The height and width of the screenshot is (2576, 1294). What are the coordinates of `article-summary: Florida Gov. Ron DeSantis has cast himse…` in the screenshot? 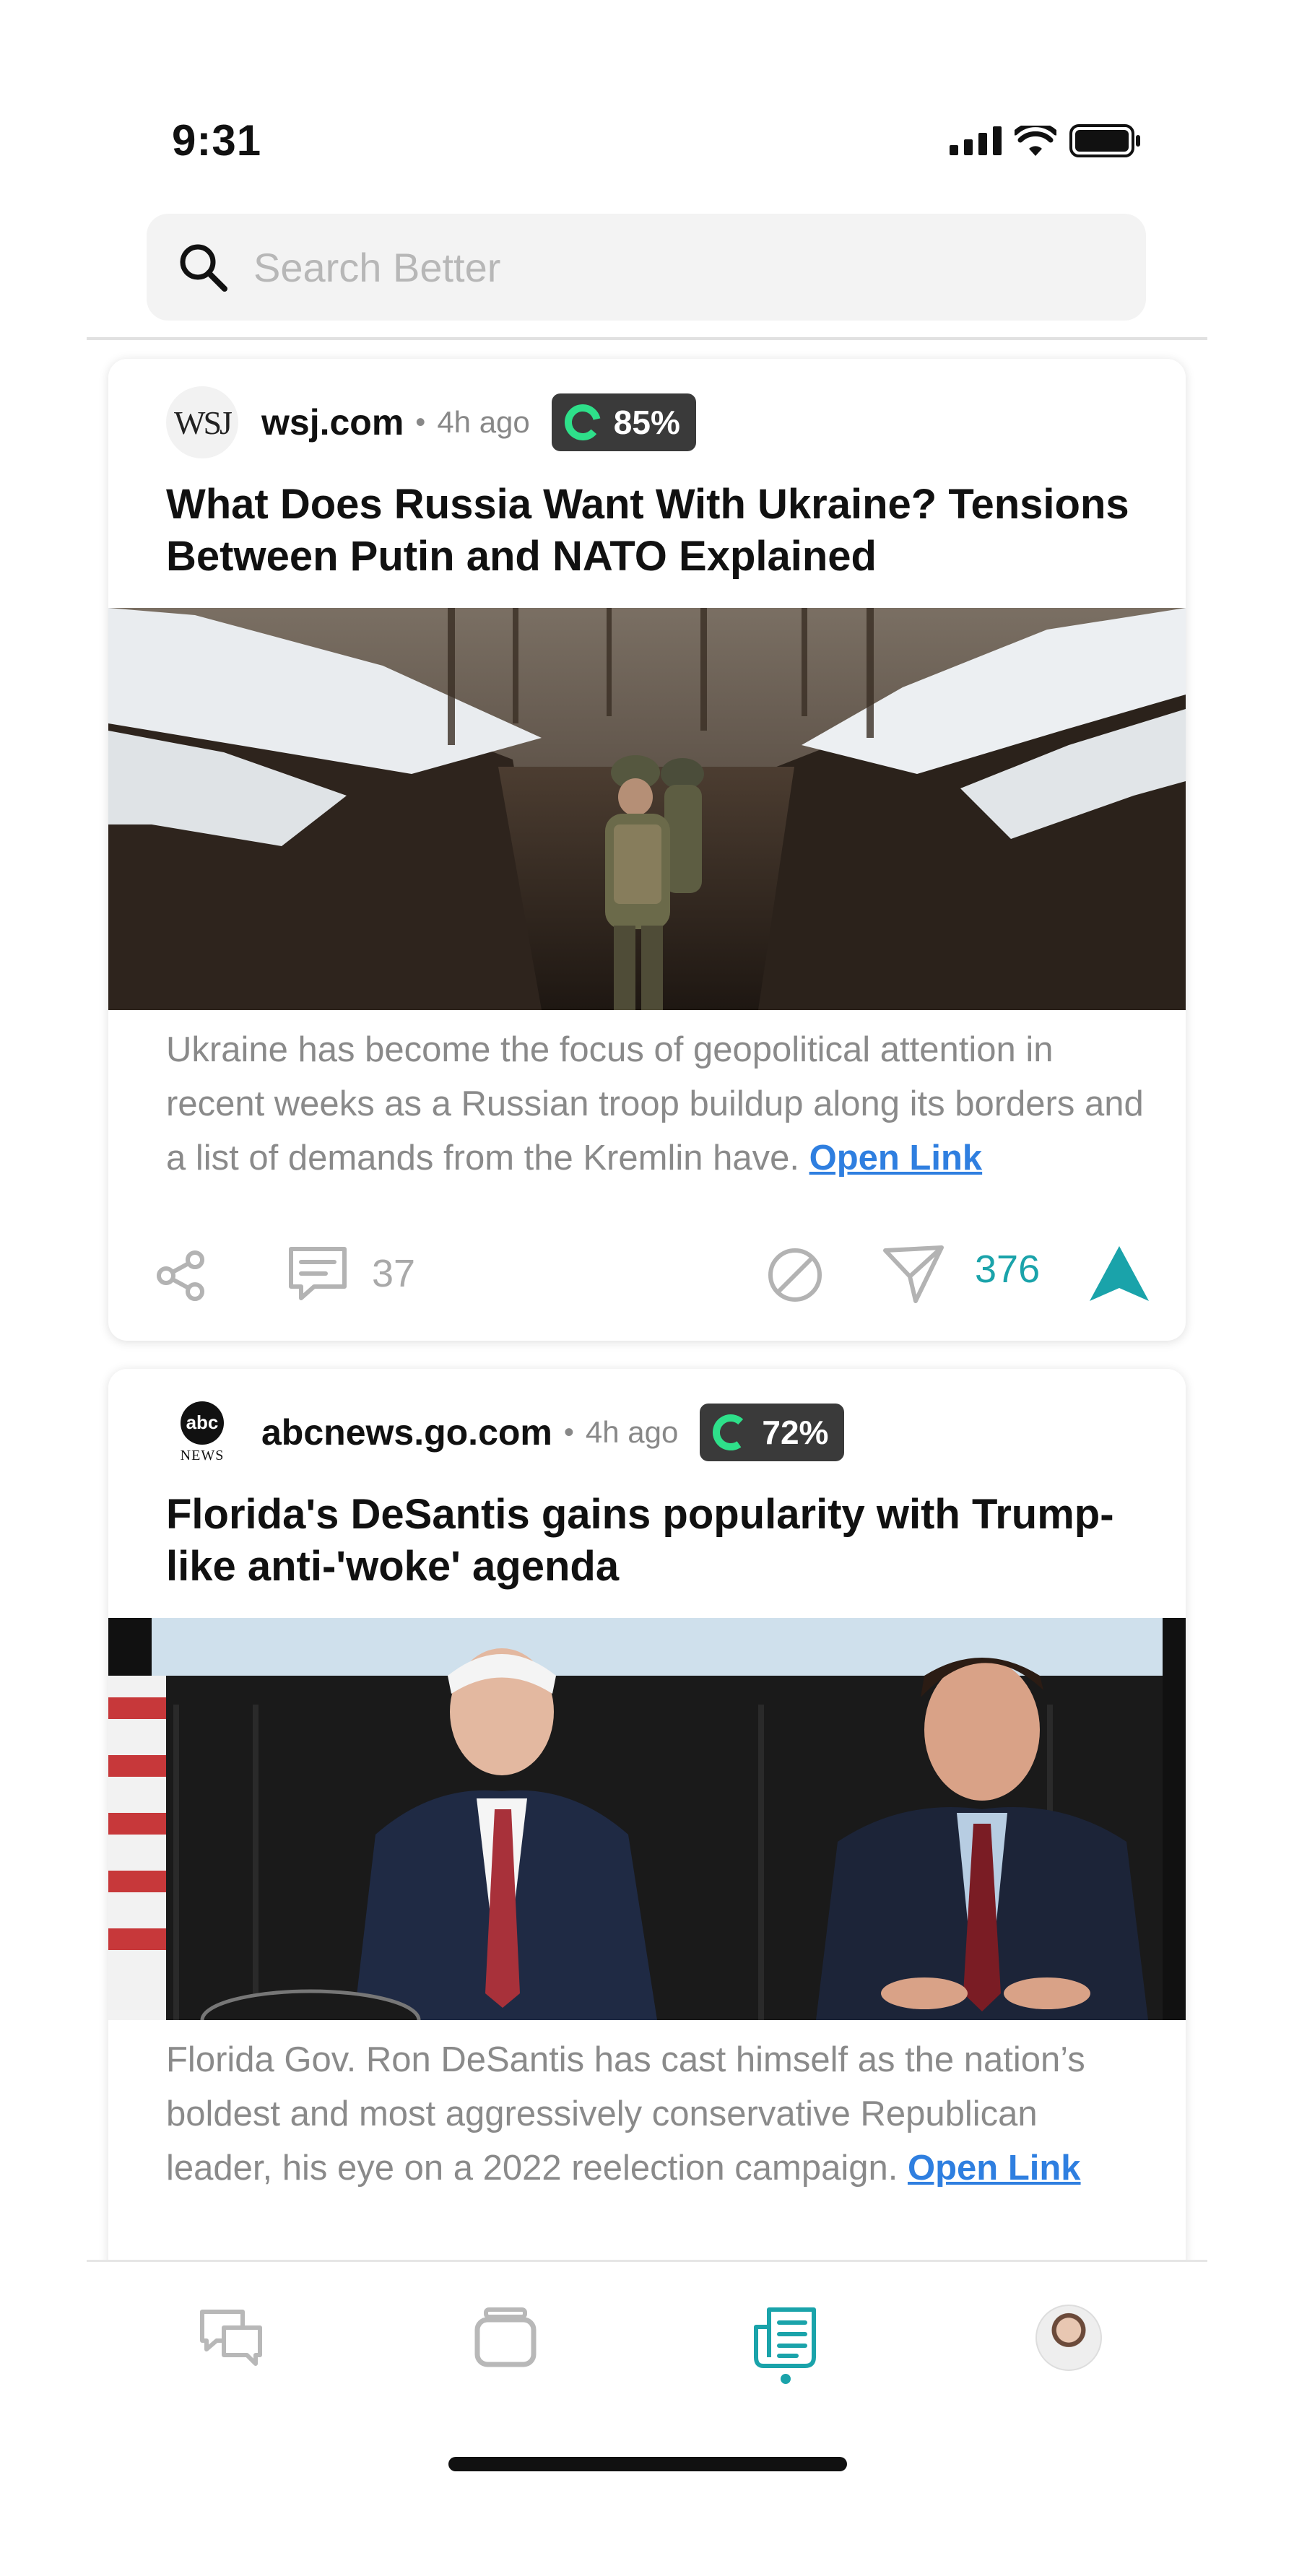 It's located at (657, 2114).